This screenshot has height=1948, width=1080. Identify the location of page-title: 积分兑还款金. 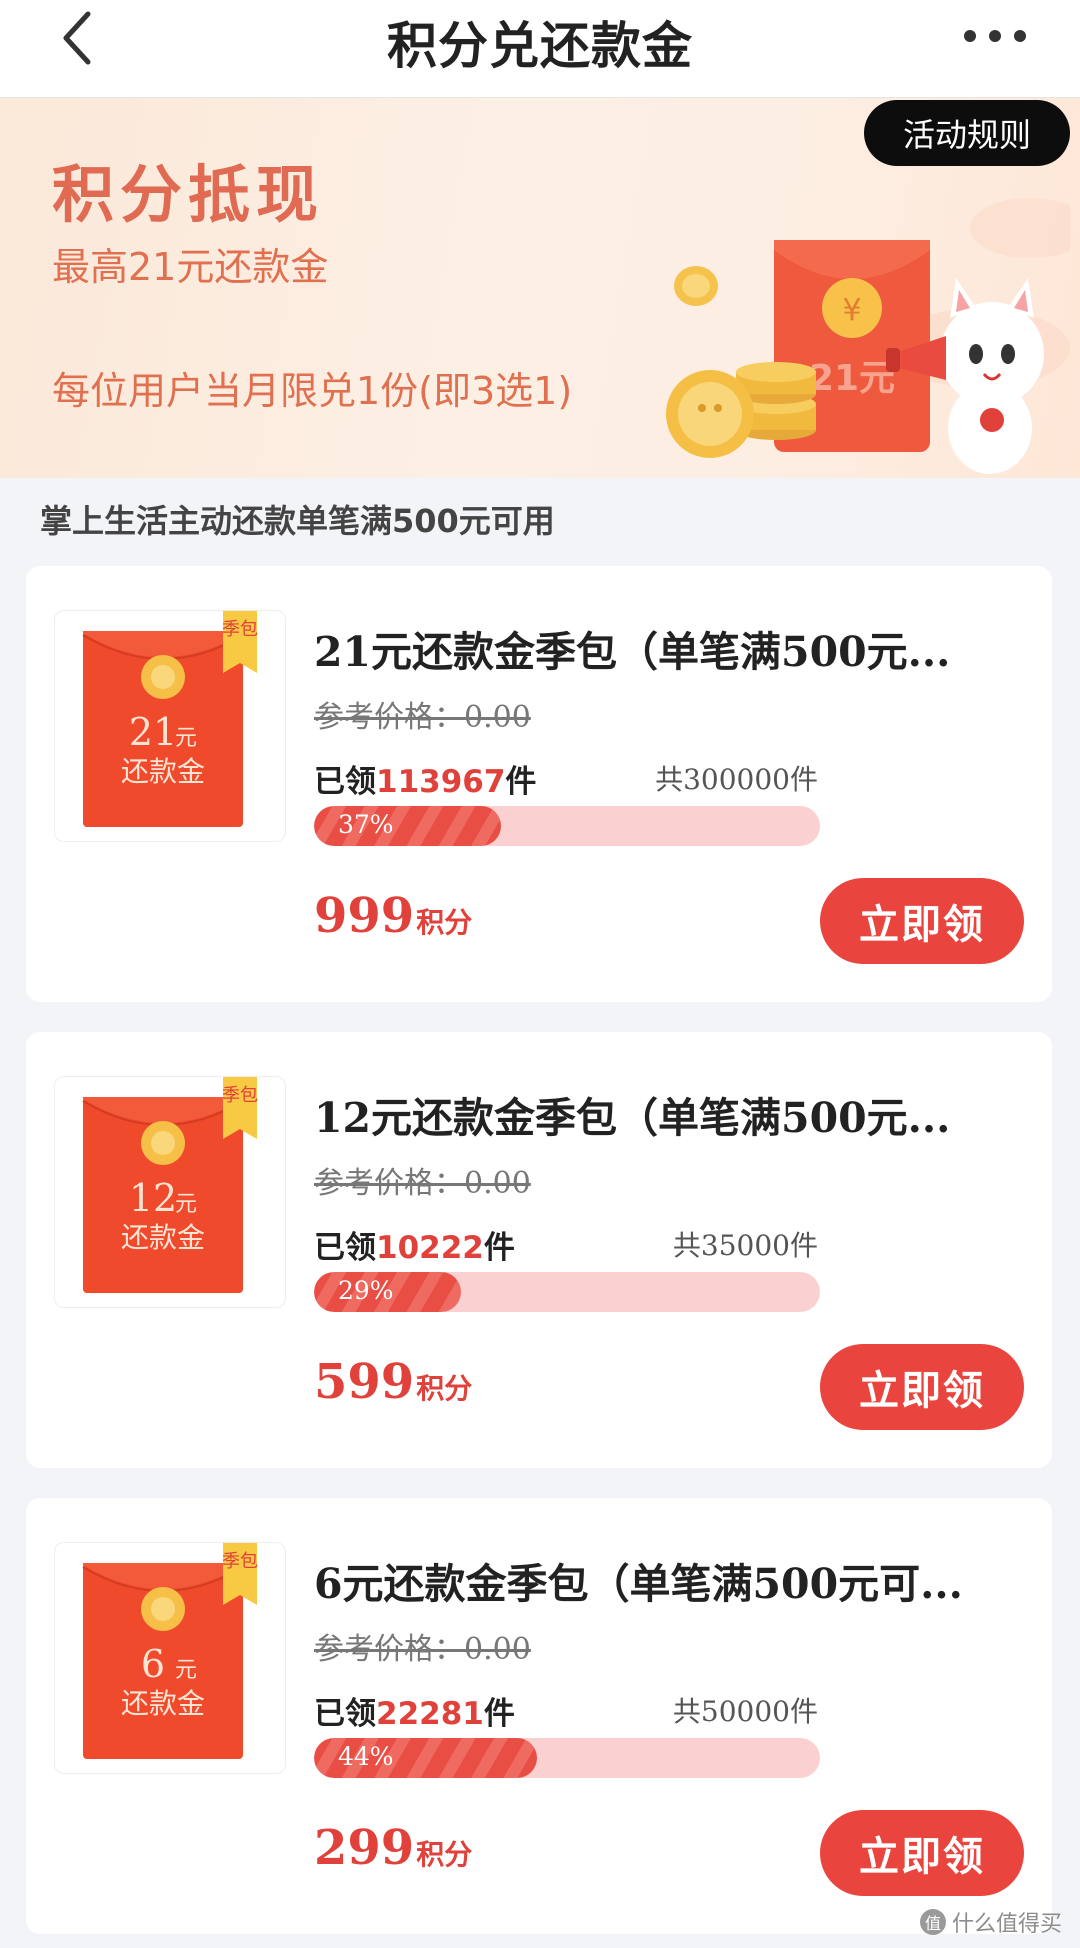
(540, 46).